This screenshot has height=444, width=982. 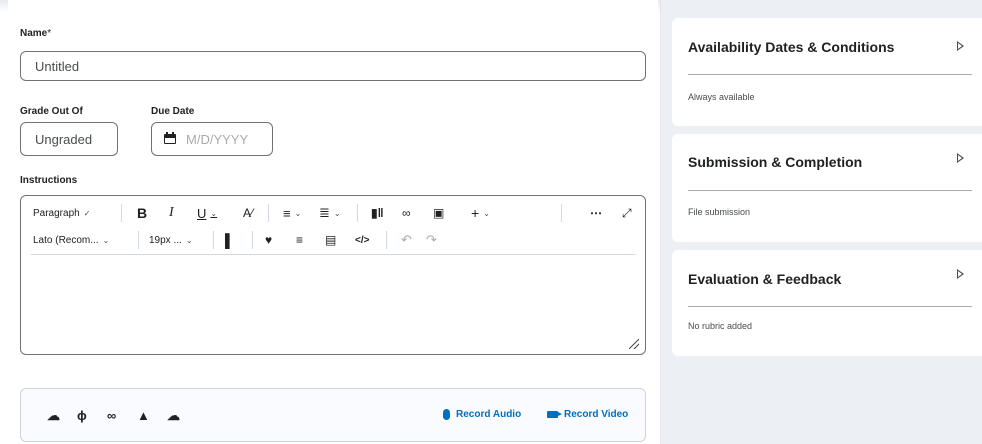 I want to click on bold-icon: B, so click(x=142, y=213).